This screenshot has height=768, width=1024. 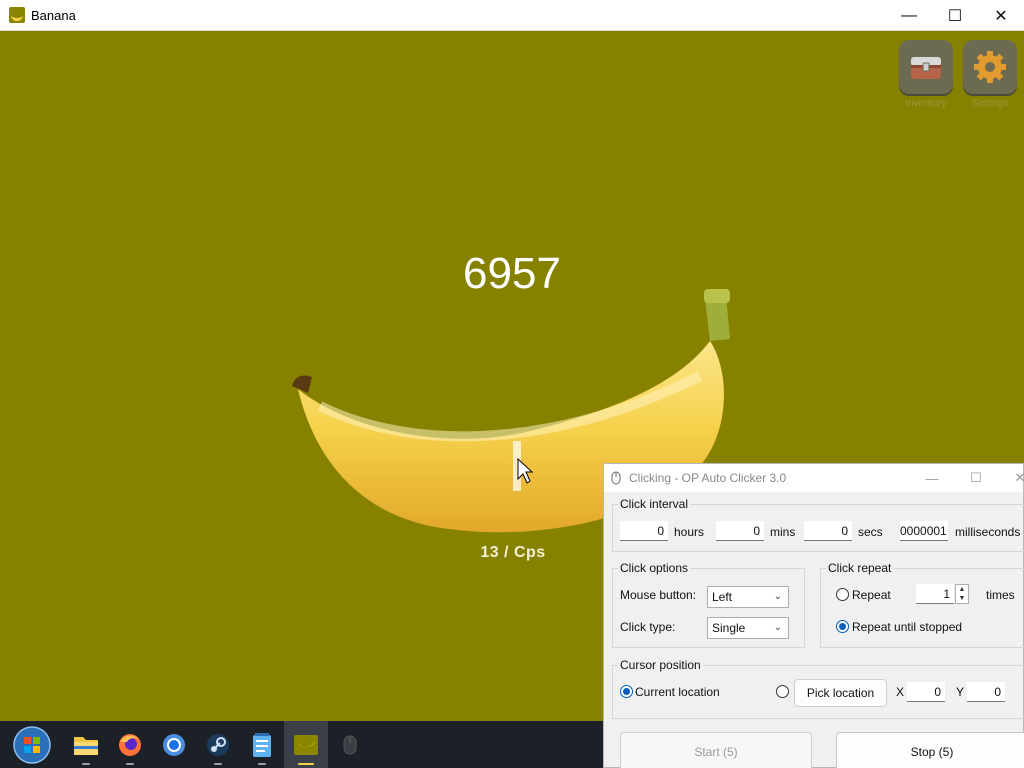 I want to click on mins-label: mins, so click(x=783, y=532).